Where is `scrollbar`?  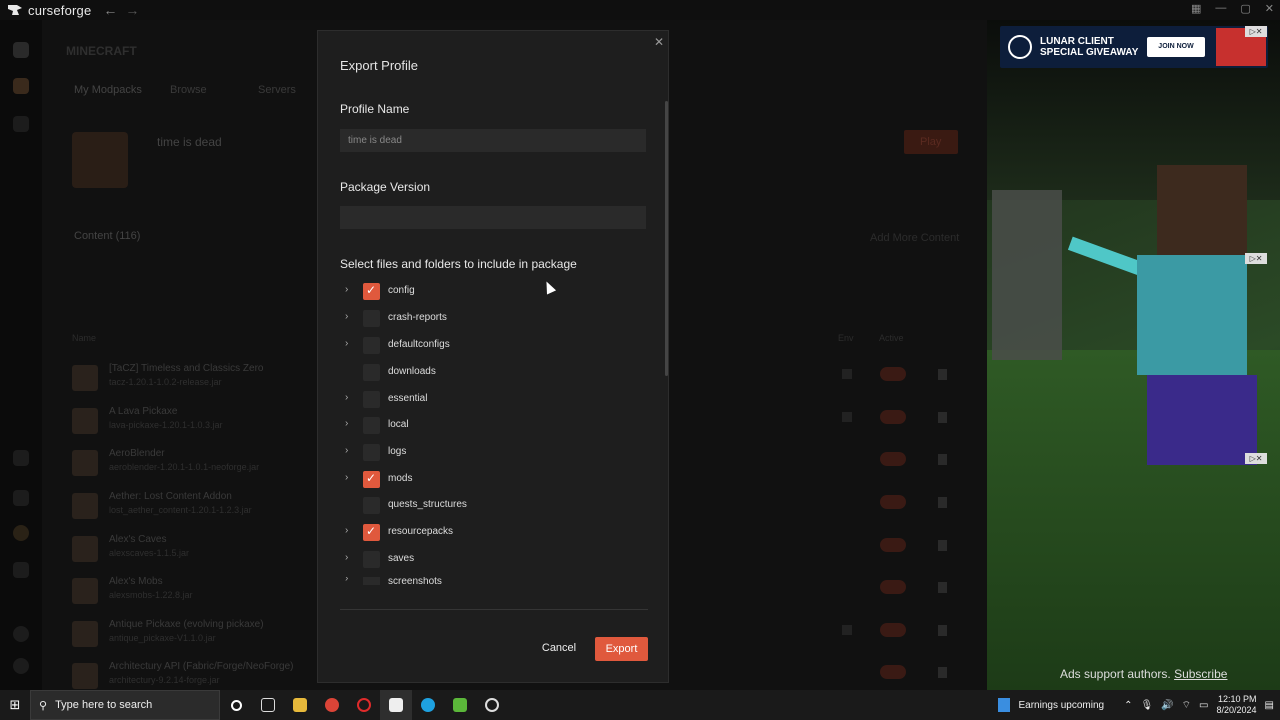 scrollbar is located at coordinates (666, 238).